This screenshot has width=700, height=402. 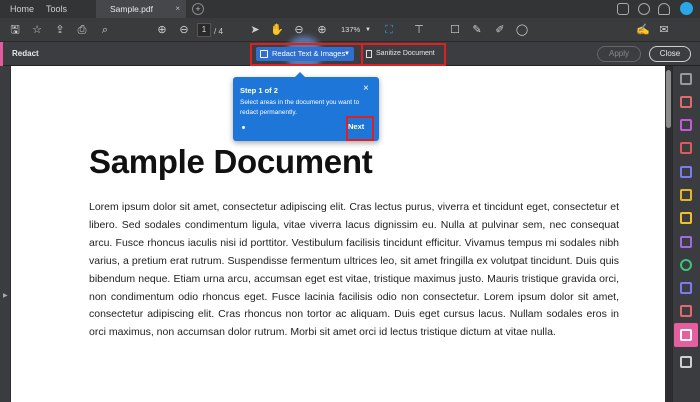 What do you see at coordinates (360, 128) in the screenshot?
I see `annotation-box-next` at bounding box center [360, 128].